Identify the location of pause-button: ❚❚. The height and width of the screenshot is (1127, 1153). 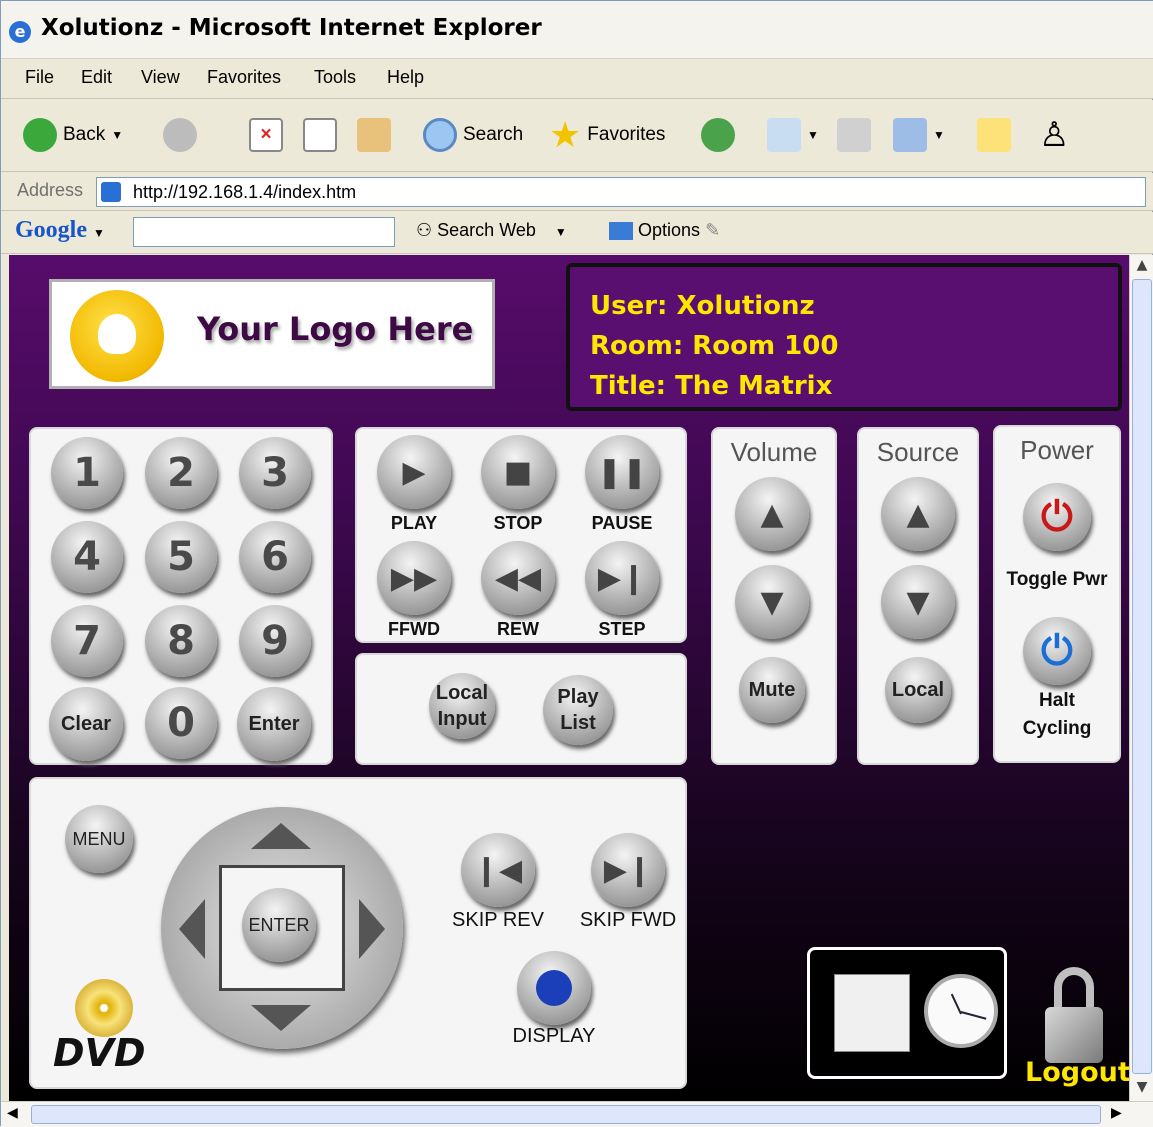
(622, 472).